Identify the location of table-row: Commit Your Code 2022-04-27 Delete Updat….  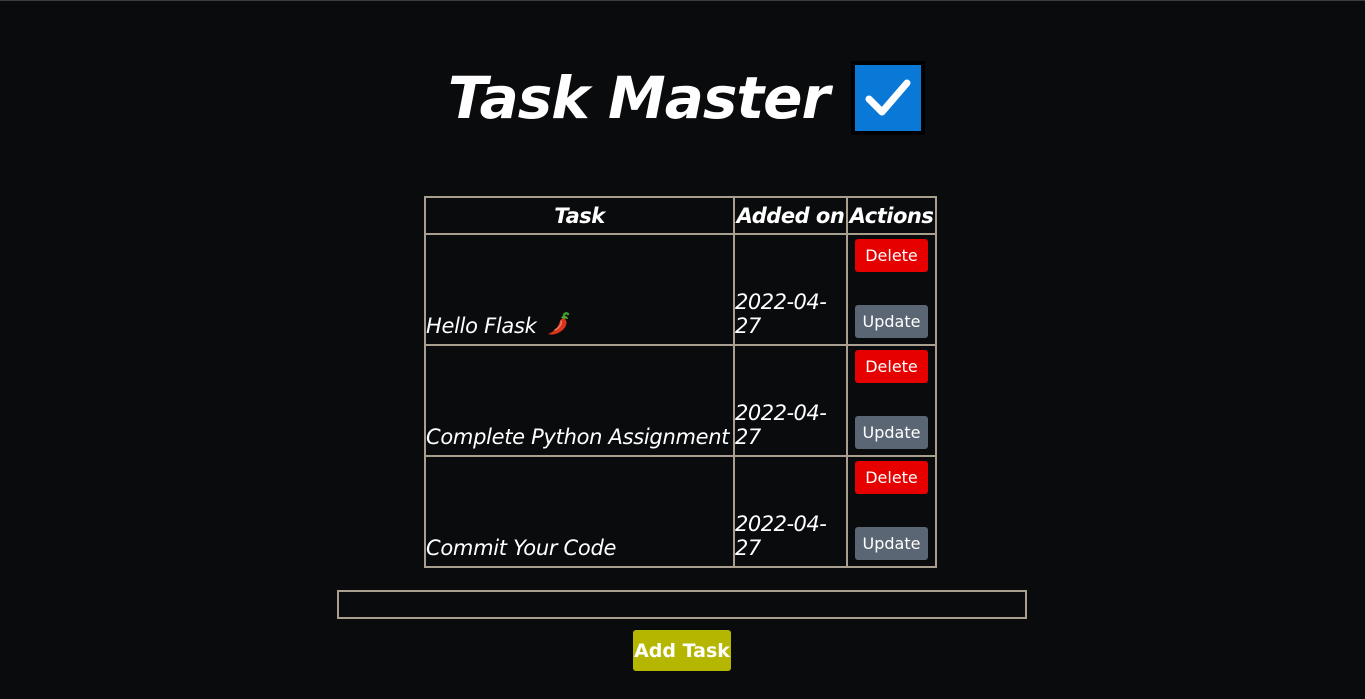
(680, 511).